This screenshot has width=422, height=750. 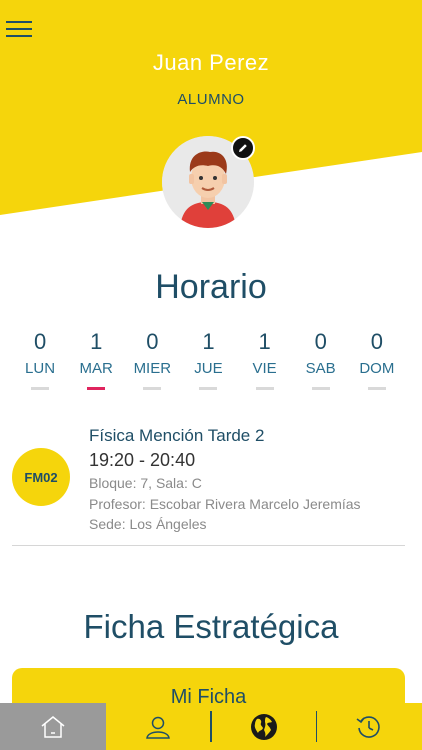 I want to click on nav-profile, so click(x=158, y=726).